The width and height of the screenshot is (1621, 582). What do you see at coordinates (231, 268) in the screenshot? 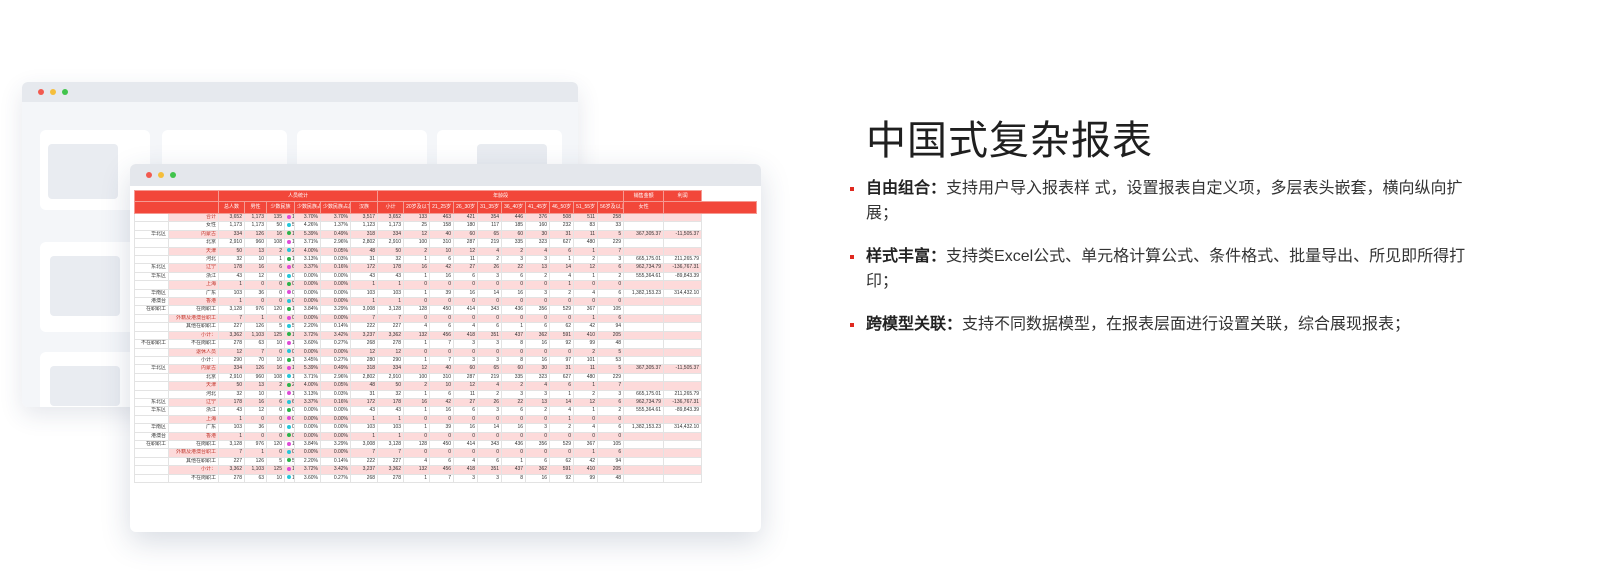
I see `table-cell: 178` at bounding box center [231, 268].